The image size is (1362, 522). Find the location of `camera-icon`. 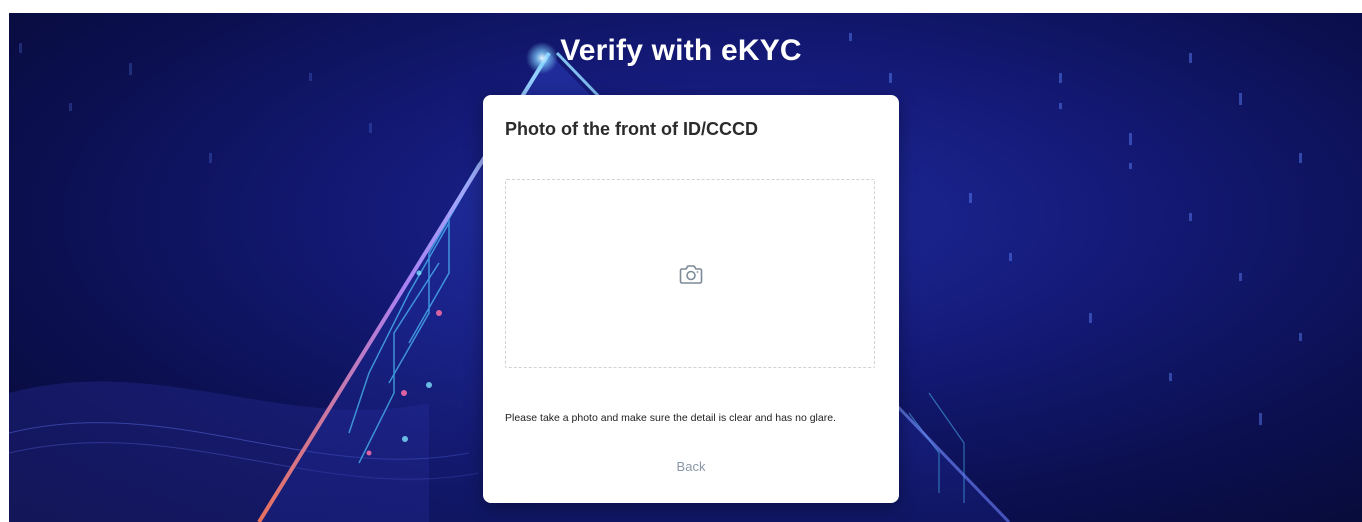

camera-icon is located at coordinates (691, 274).